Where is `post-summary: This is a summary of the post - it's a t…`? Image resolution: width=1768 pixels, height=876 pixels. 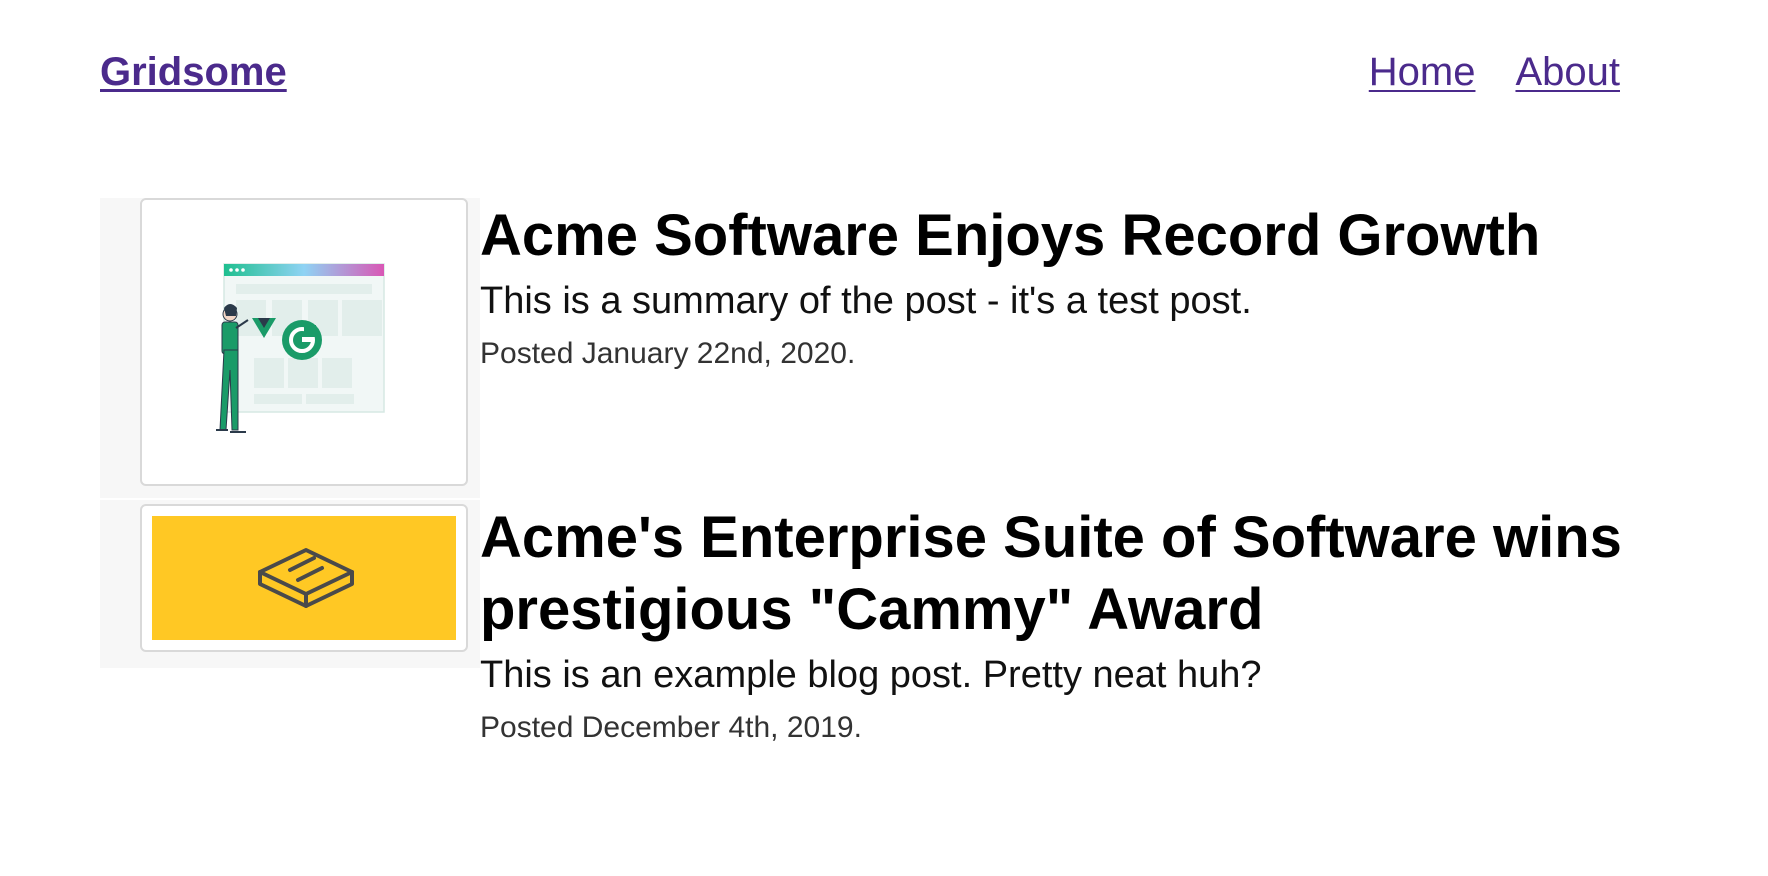 post-summary: This is a summary of the post - it's a t… is located at coordinates (866, 301).